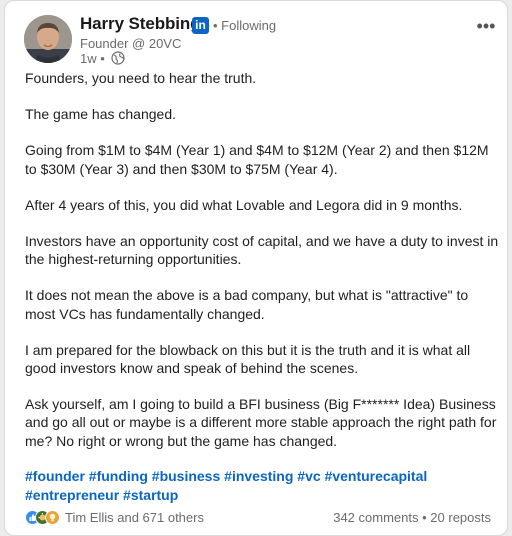 This screenshot has width=512, height=536. Describe the element at coordinates (460, 517) in the screenshot. I see `reposts-count: 20 reposts` at that location.